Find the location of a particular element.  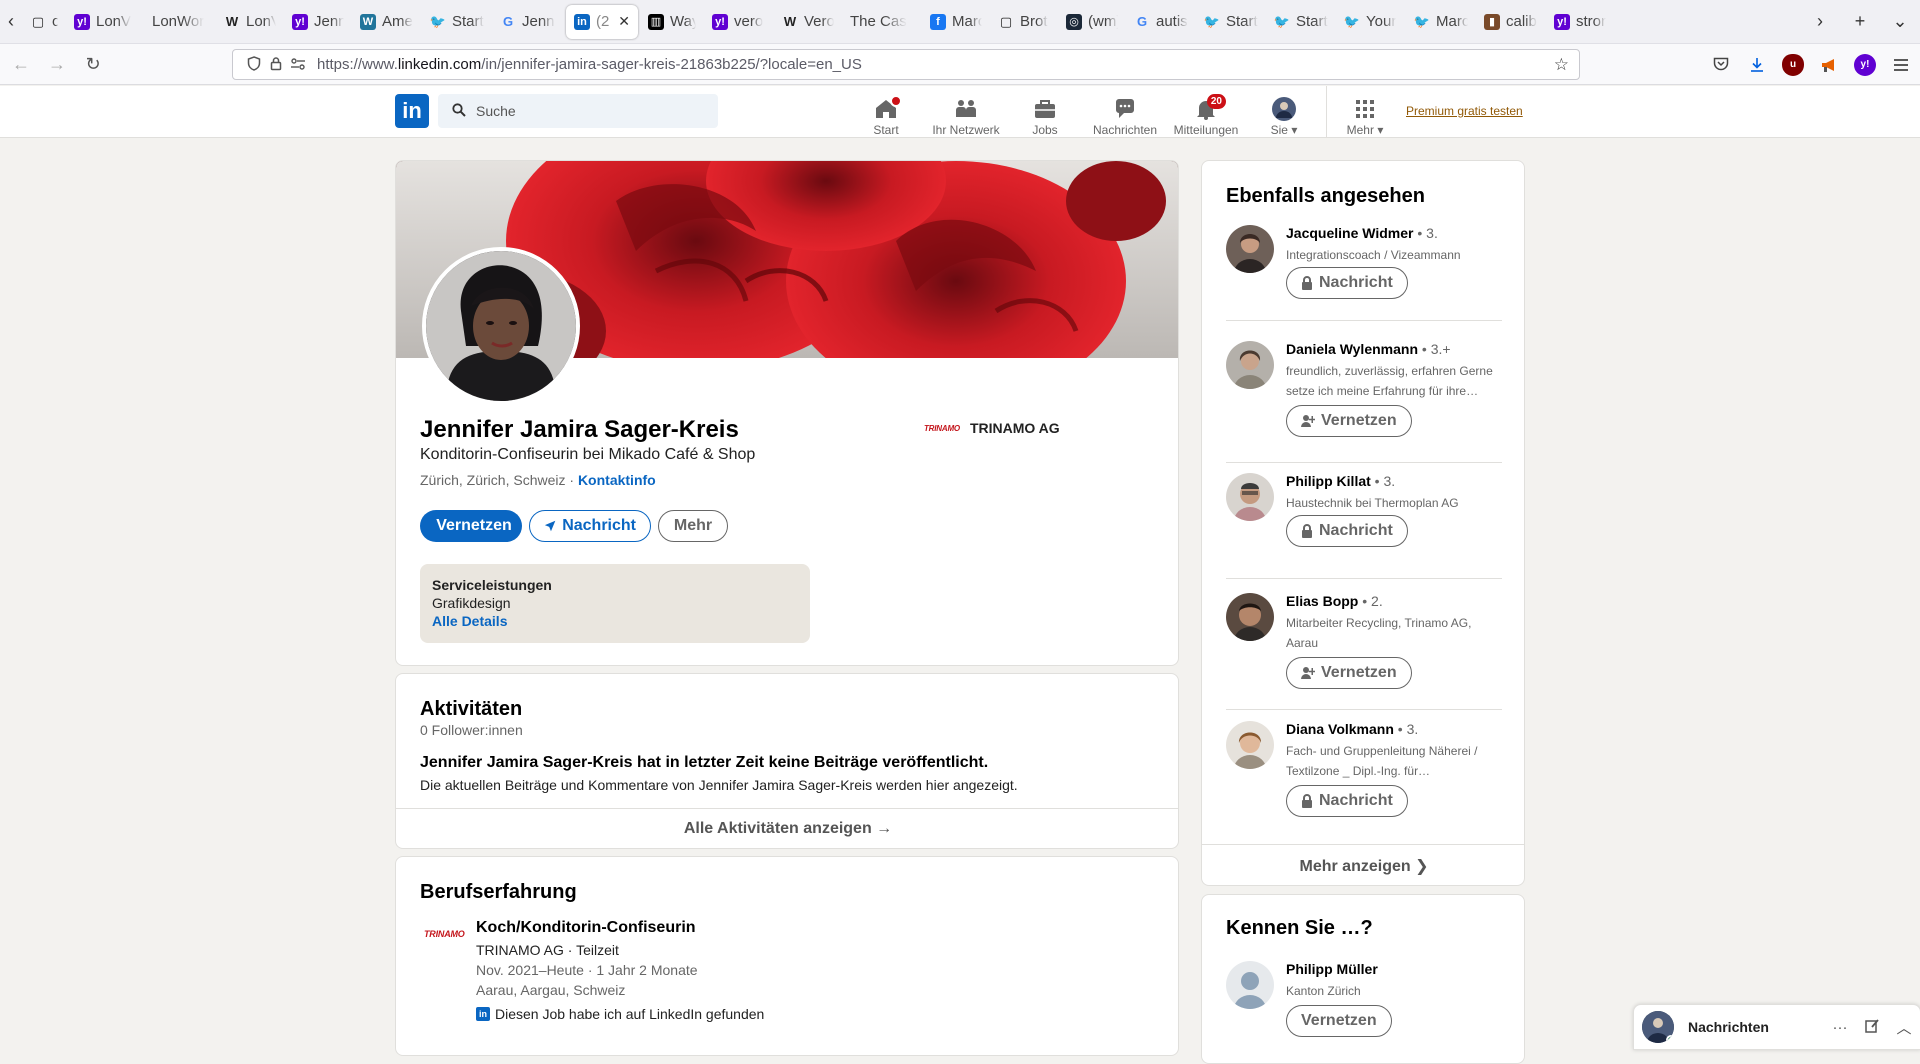

tabs-scroll-right-icon: › is located at coordinates (1820, 21).